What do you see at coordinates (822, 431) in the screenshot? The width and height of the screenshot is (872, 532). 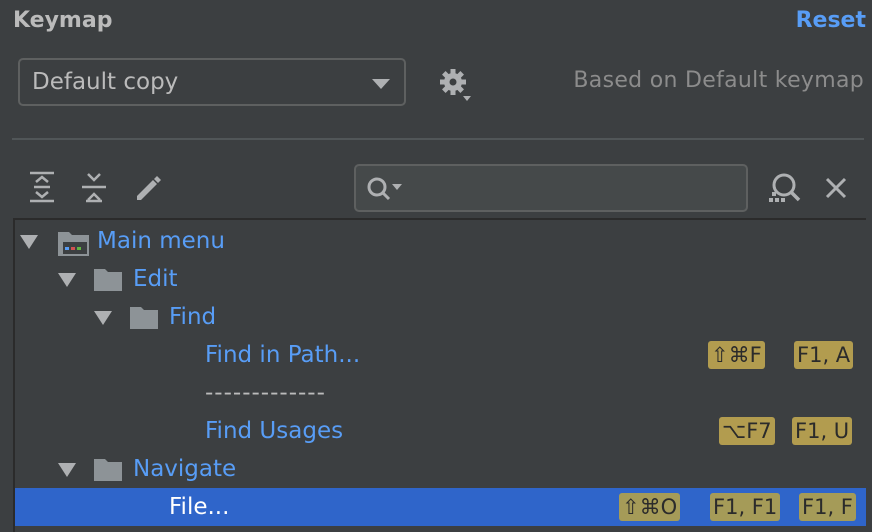 I see `shortcut-badge: F1, U` at bounding box center [822, 431].